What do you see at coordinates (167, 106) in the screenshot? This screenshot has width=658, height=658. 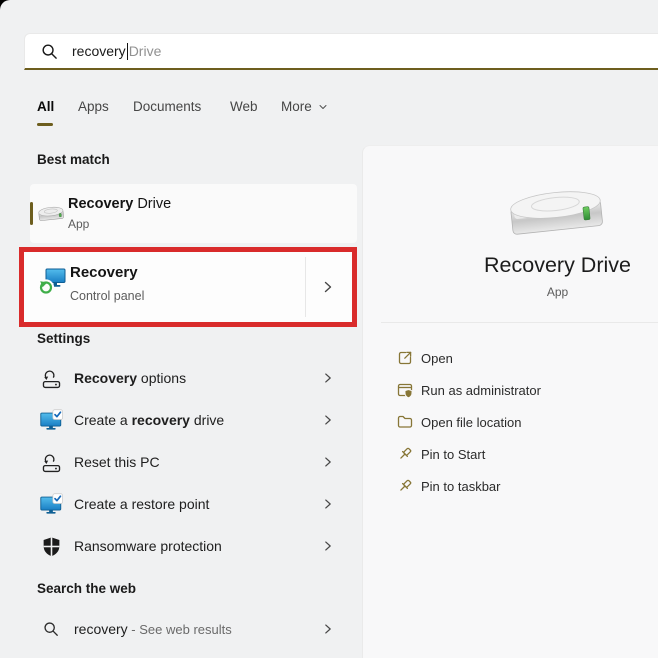 I see `tab-documents: Documents` at bounding box center [167, 106].